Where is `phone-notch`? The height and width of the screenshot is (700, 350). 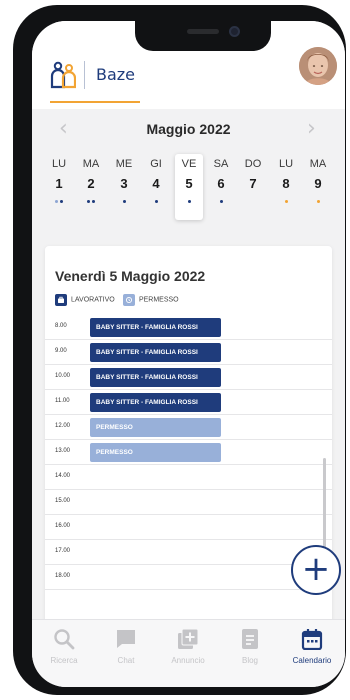 phone-notch is located at coordinates (203, 36).